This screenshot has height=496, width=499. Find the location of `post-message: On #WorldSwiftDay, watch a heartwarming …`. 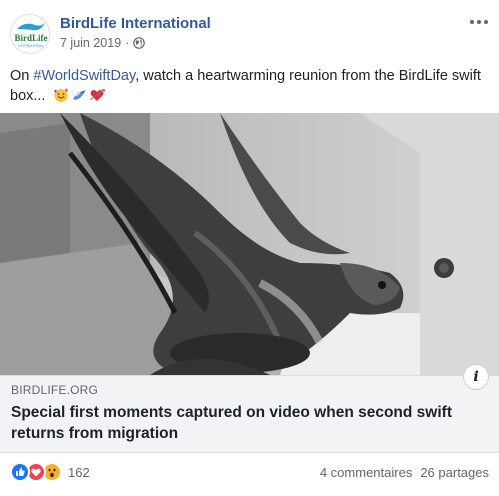

post-message: On #WorldSwiftDay, watch a heartwarming … is located at coordinates (251, 86).